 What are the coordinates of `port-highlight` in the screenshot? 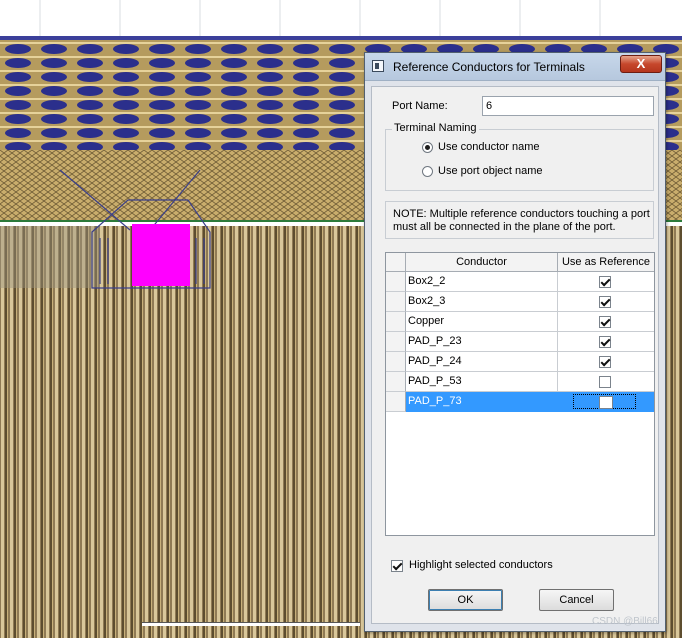 It's located at (161, 255).